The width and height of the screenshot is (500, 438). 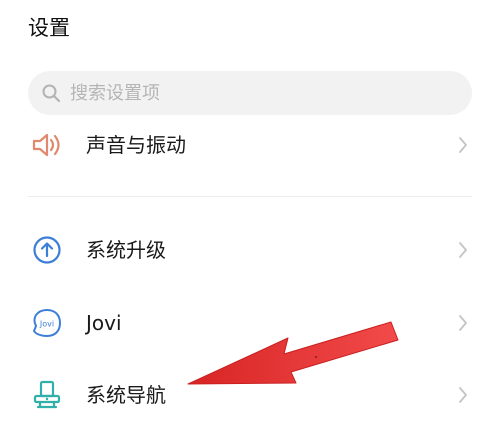 I want to click on section-divider, so click(x=250, y=196).